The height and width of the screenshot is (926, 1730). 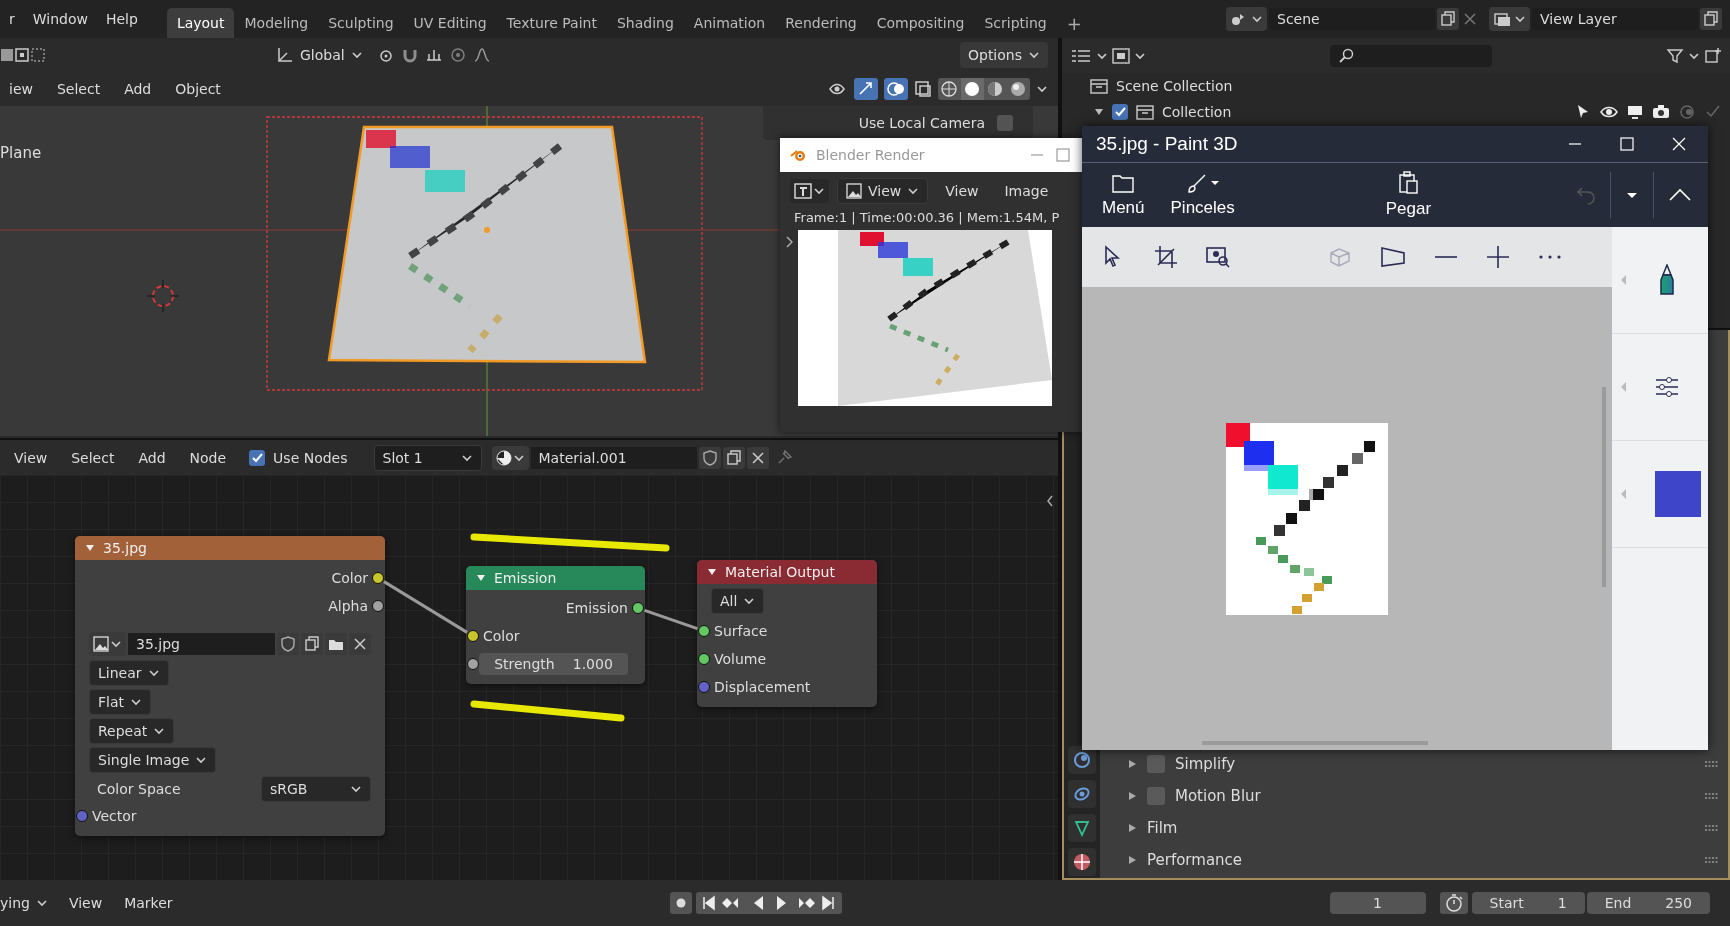 I want to click on transform-orientation-dropdown: Global, so click(x=319, y=55).